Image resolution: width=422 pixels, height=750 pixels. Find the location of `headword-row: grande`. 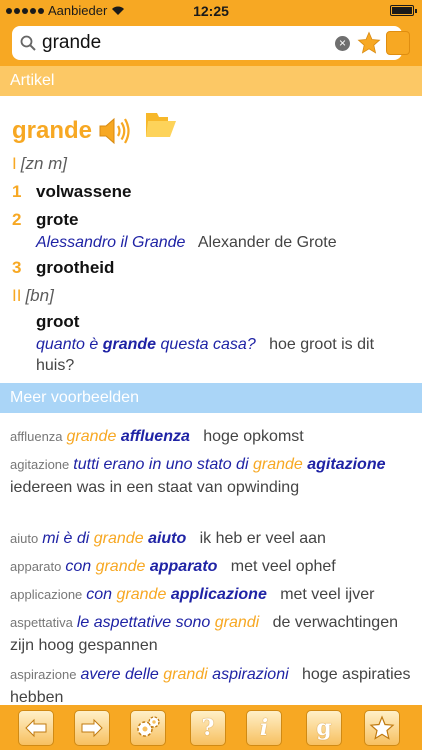

headword-row: grande is located at coordinates (72, 131).